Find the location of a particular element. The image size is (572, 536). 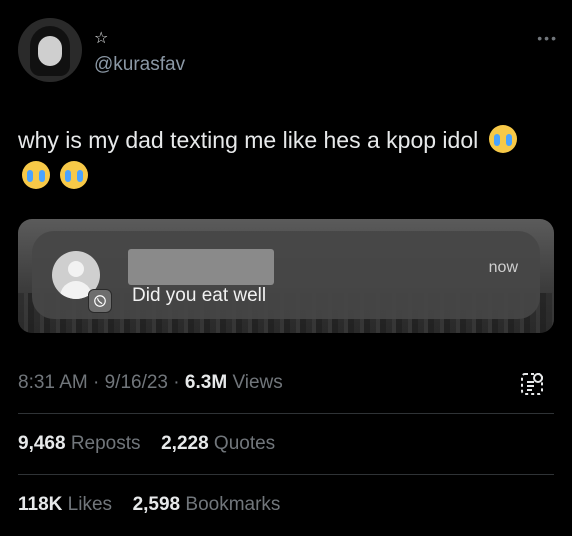

notification-card: Did you eat well now is located at coordinates (286, 275).